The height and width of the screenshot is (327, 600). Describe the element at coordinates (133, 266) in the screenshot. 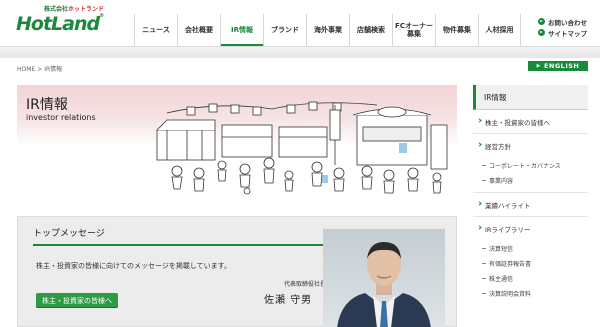

I see `top-message-text: 株主・投資家の皆様に向けてのメッセージを掲載しています。` at that location.